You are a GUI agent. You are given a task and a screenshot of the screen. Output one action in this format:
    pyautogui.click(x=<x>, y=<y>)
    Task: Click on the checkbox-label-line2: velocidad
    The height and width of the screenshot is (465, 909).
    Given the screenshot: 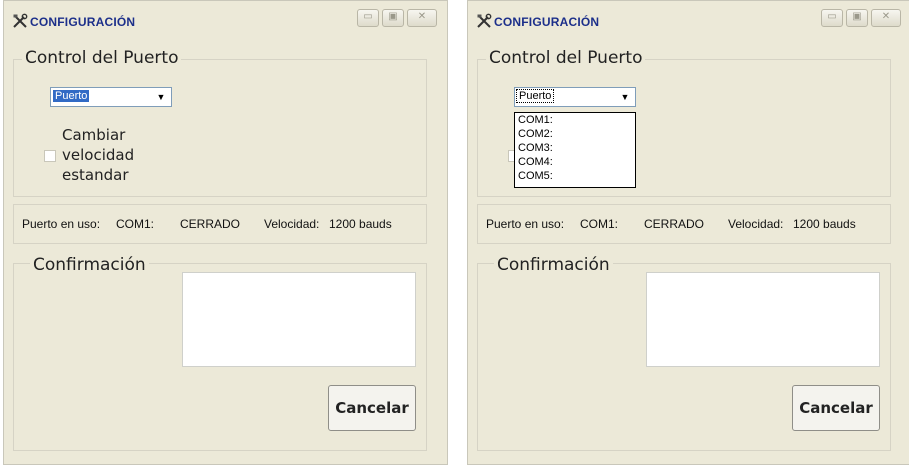 What is the action you would take?
    pyautogui.click(x=98, y=155)
    